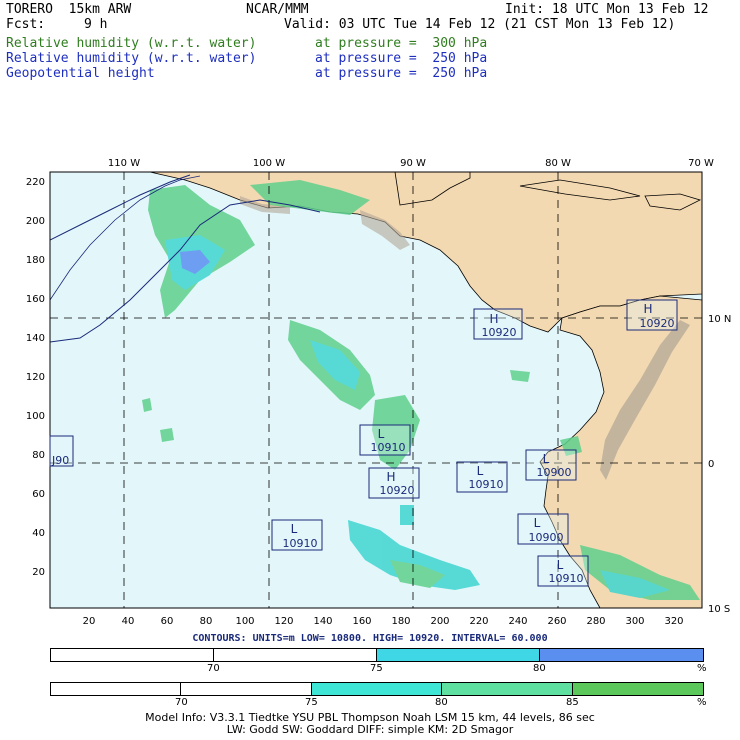 This screenshot has width=740, height=740. I want to click on lon-label: 100 W, so click(269, 163).